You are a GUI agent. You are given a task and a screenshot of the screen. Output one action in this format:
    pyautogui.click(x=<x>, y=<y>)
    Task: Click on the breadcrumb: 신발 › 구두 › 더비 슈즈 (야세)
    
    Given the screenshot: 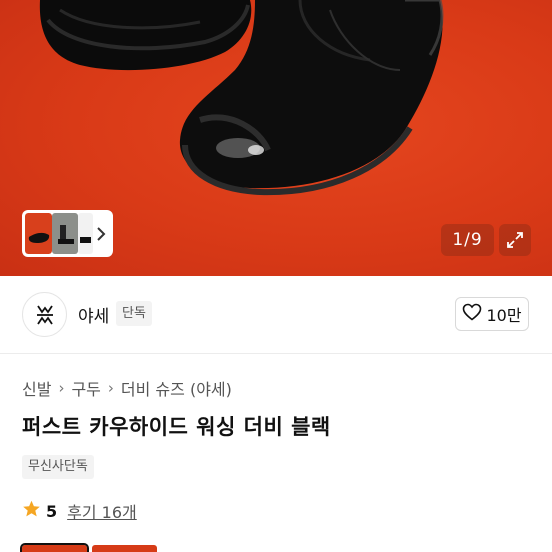 What is the action you would take?
    pyautogui.click(x=127, y=388)
    